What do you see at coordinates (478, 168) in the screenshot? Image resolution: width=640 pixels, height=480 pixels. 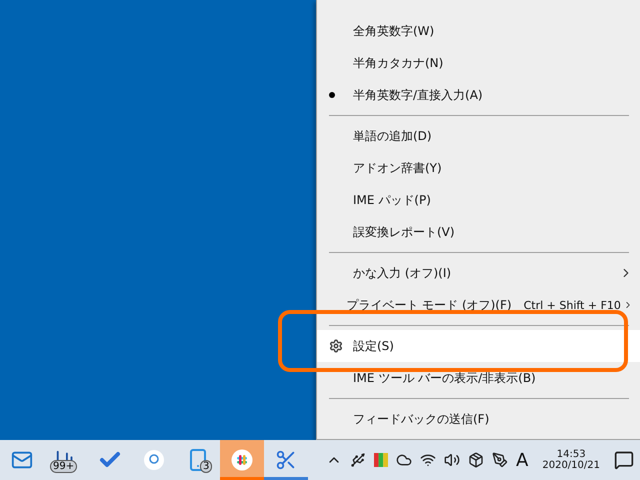 I see `menu-item: アドオン辞書(Y)` at bounding box center [478, 168].